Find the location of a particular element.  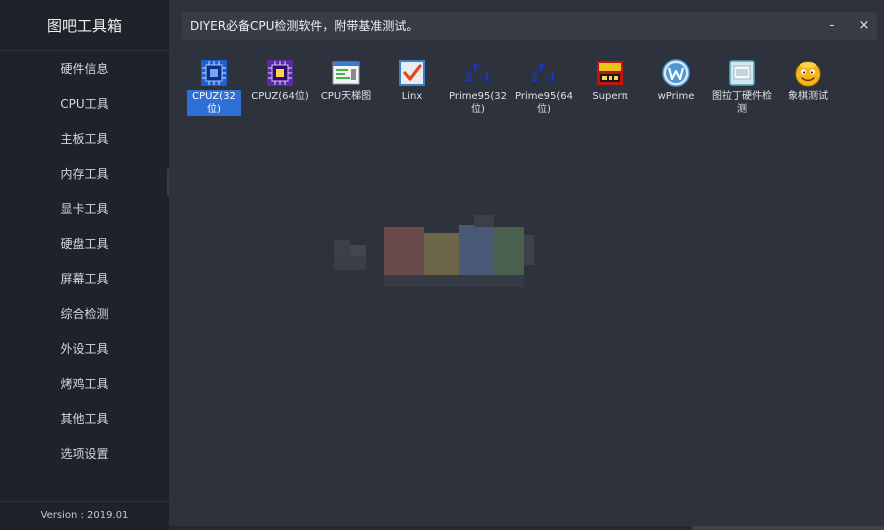

blurred-logo-watermark is located at coordinates (444, 257).